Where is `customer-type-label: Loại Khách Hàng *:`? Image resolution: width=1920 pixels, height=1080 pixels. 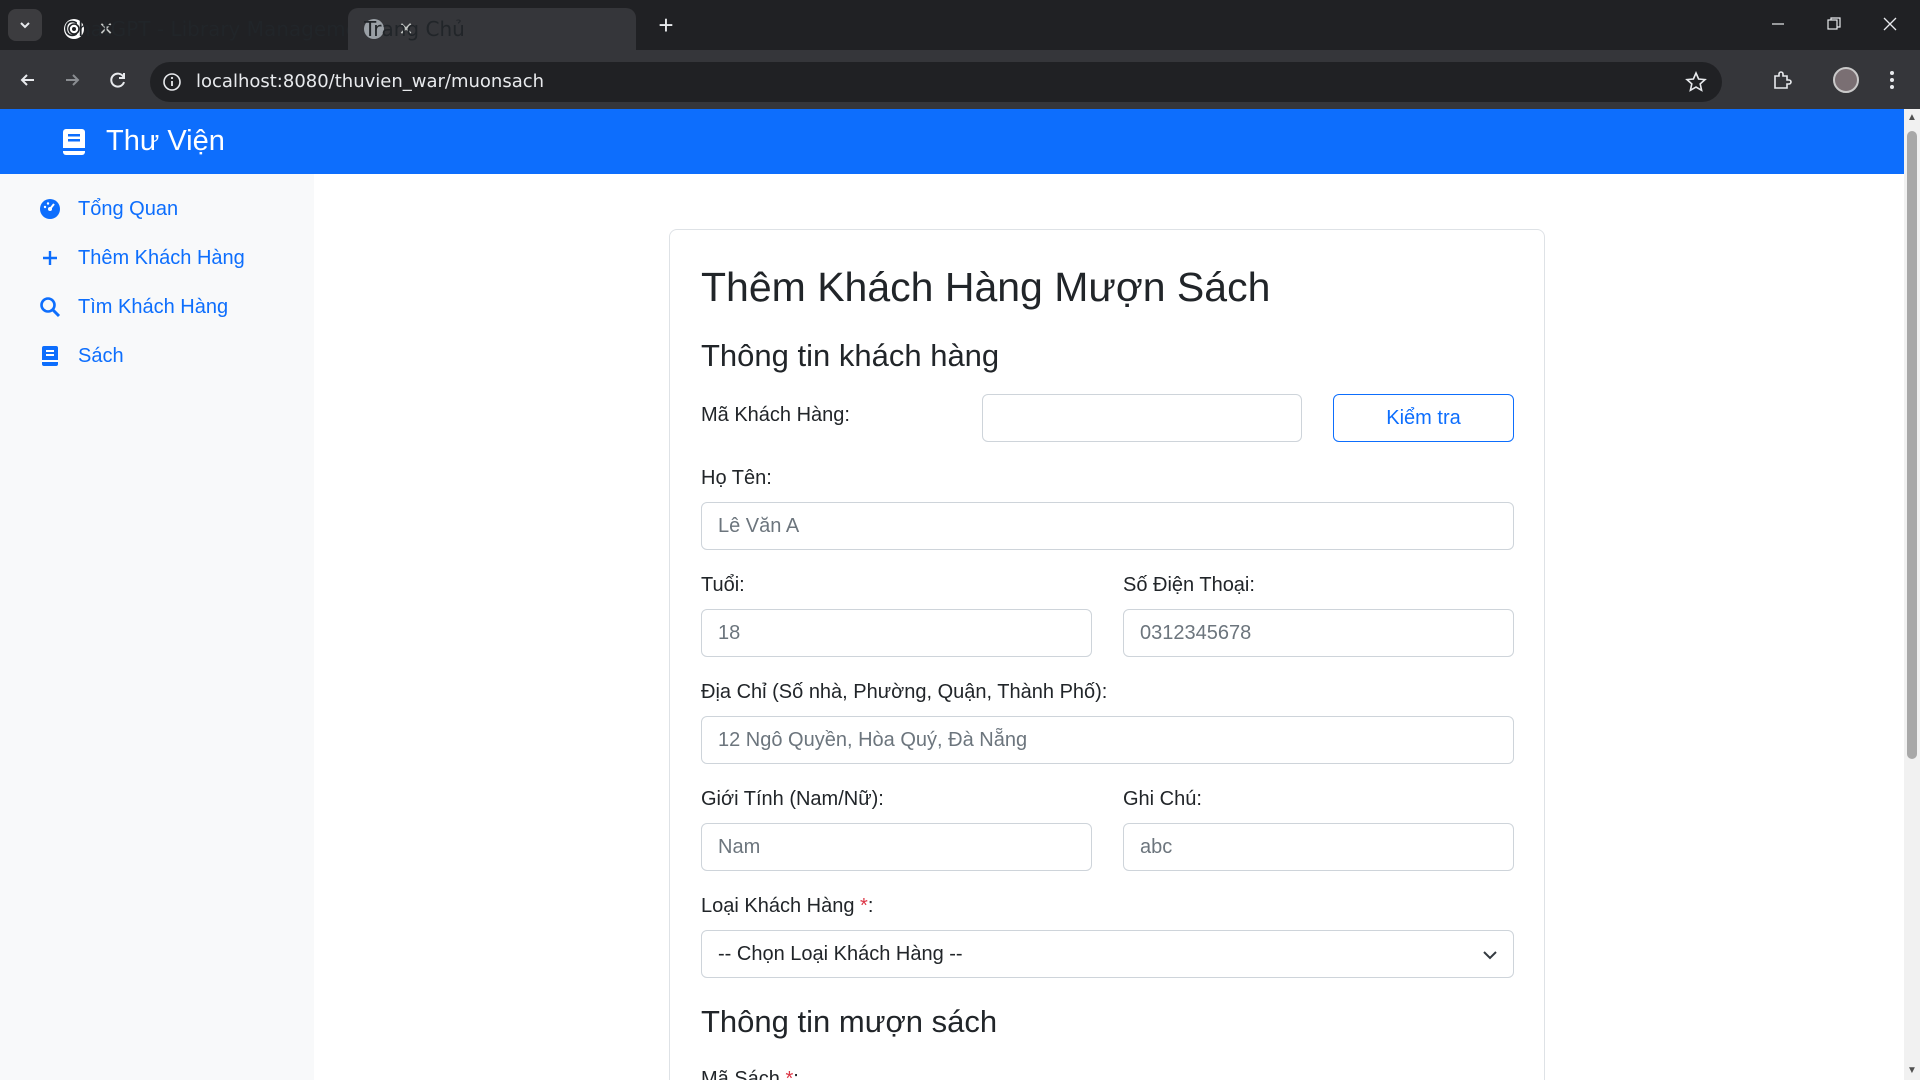
customer-type-label: Loại Khách Hàng *: is located at coordinates (787, 906).